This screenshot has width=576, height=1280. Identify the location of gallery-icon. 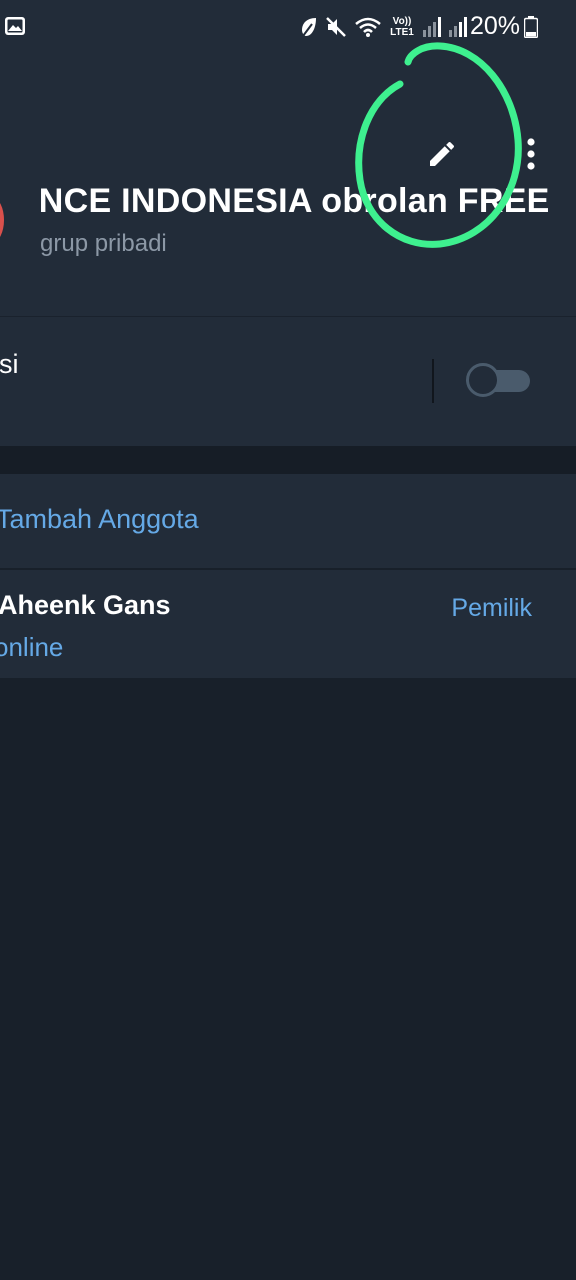
(15, 26).